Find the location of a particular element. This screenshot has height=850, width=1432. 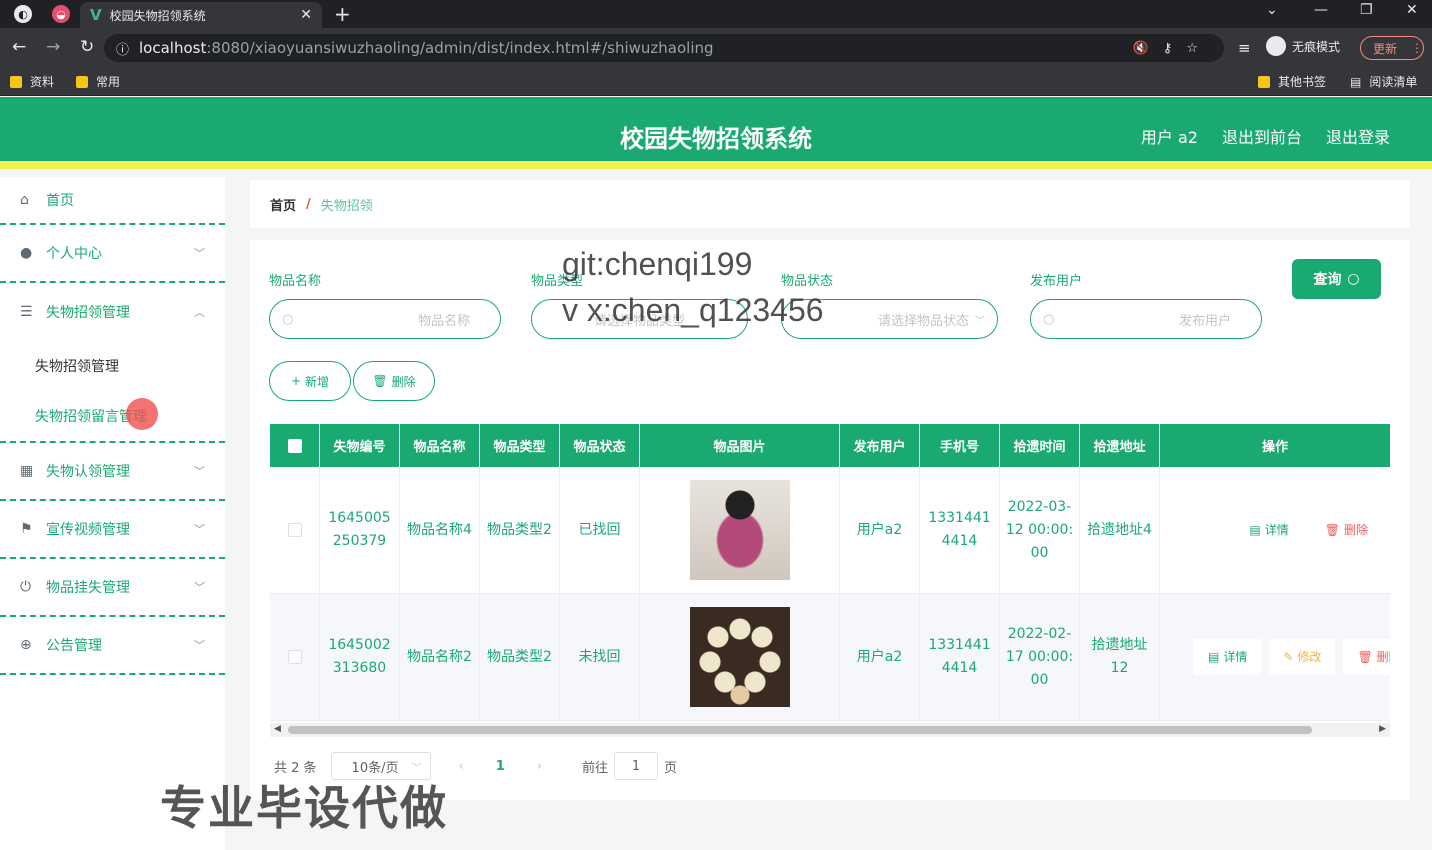

power-icon: ⏻ is located at coordinates (26, 587).